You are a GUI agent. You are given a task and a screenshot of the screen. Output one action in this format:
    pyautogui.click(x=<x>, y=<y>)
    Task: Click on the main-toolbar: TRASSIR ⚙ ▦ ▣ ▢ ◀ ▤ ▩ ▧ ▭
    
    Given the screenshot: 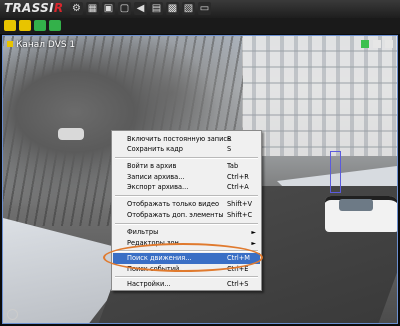 What is the action you would take?
    pyautogui.click(x=200, y=9)
    